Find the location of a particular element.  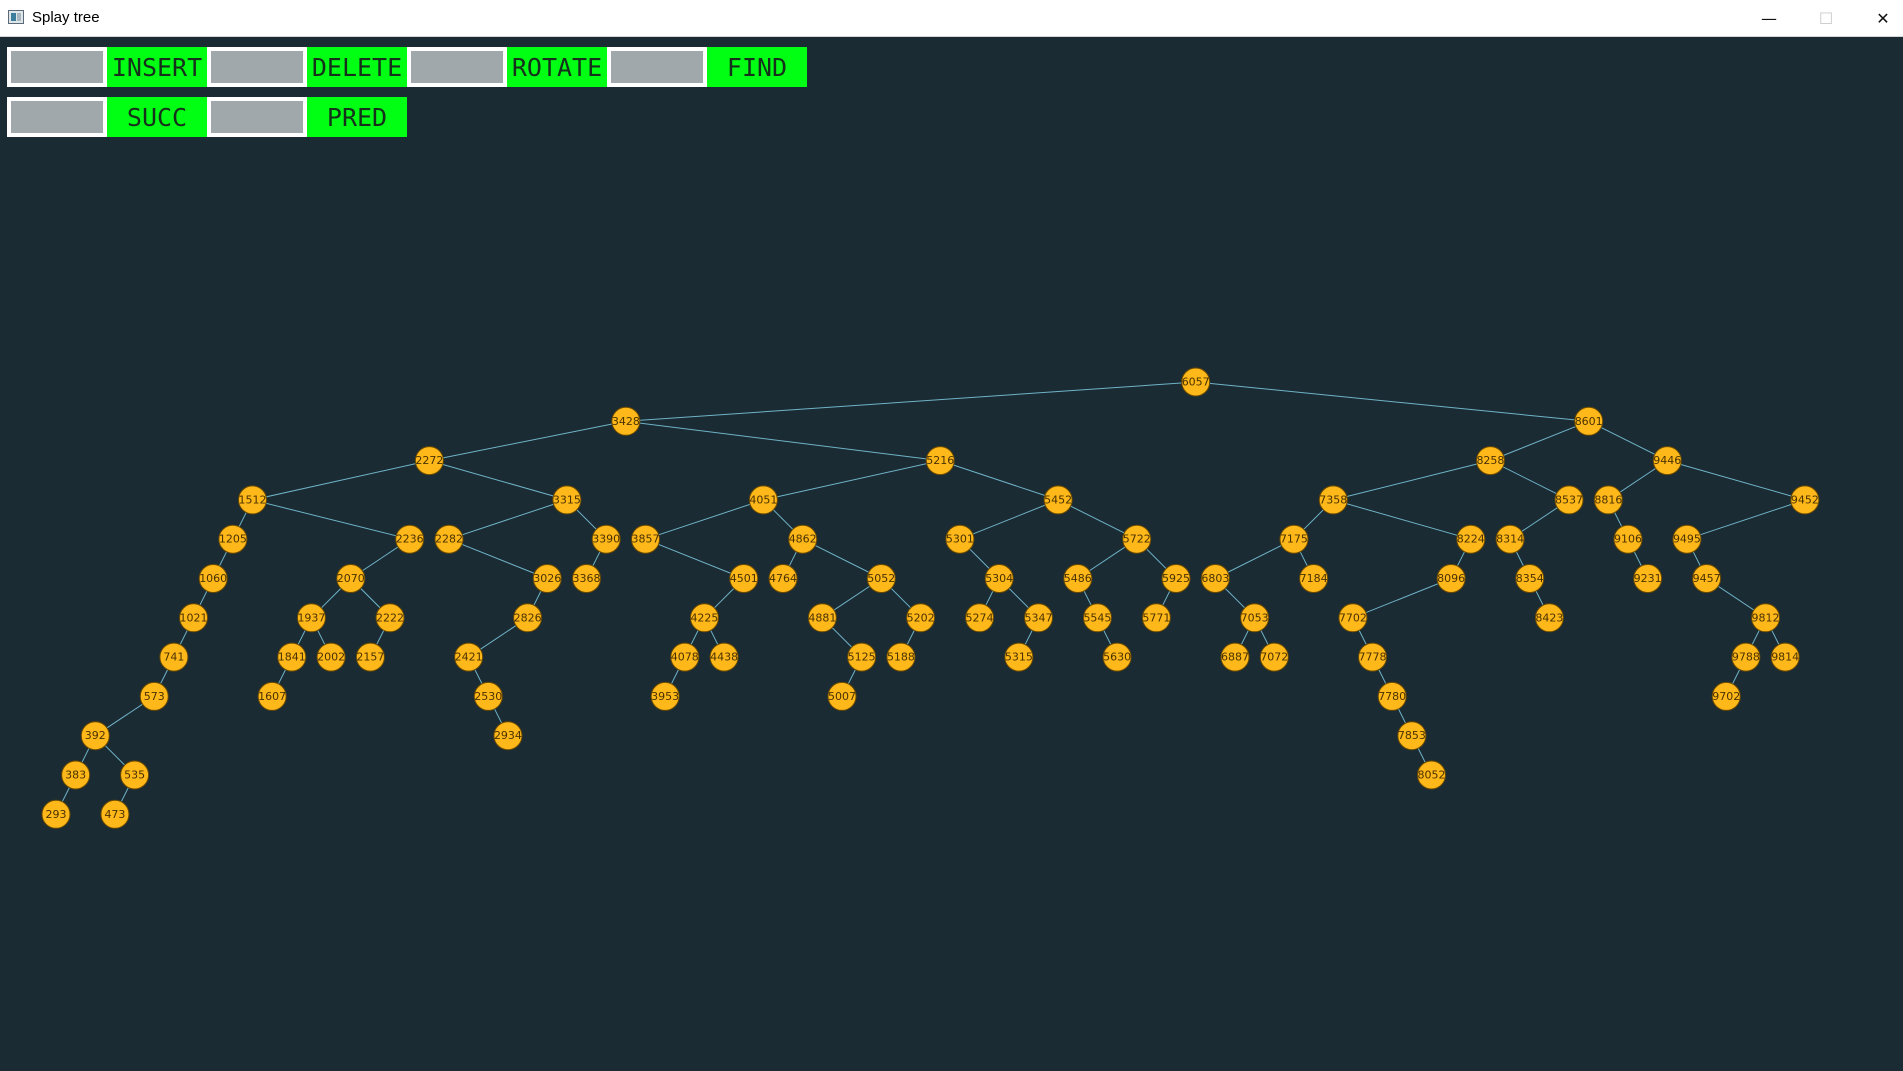

tree-node-1841: 1841 is located at coordinates (292, 657).